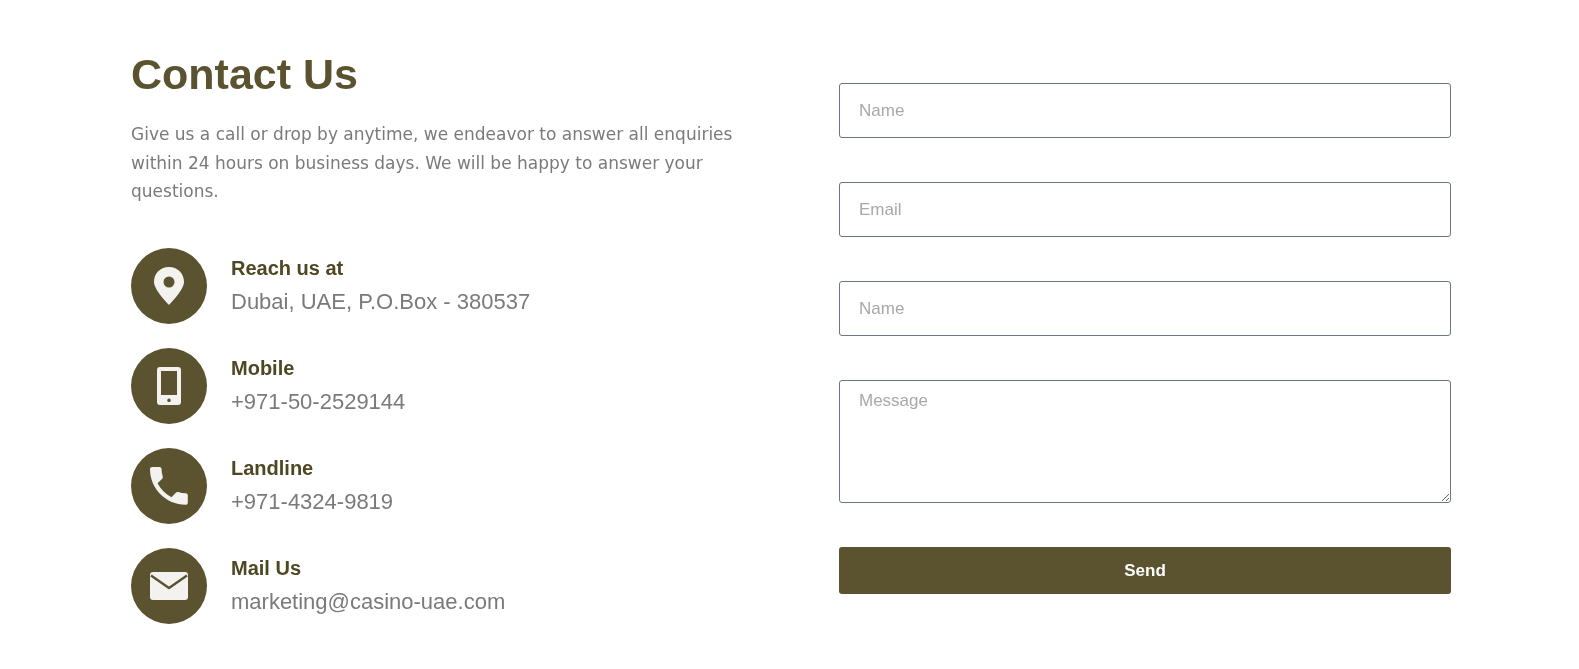 The height and width of the screenshot is (669, 1579). Describe the element at coordinates (169, 485) in the screenshot. I see `phone-handset-icon` at that location.